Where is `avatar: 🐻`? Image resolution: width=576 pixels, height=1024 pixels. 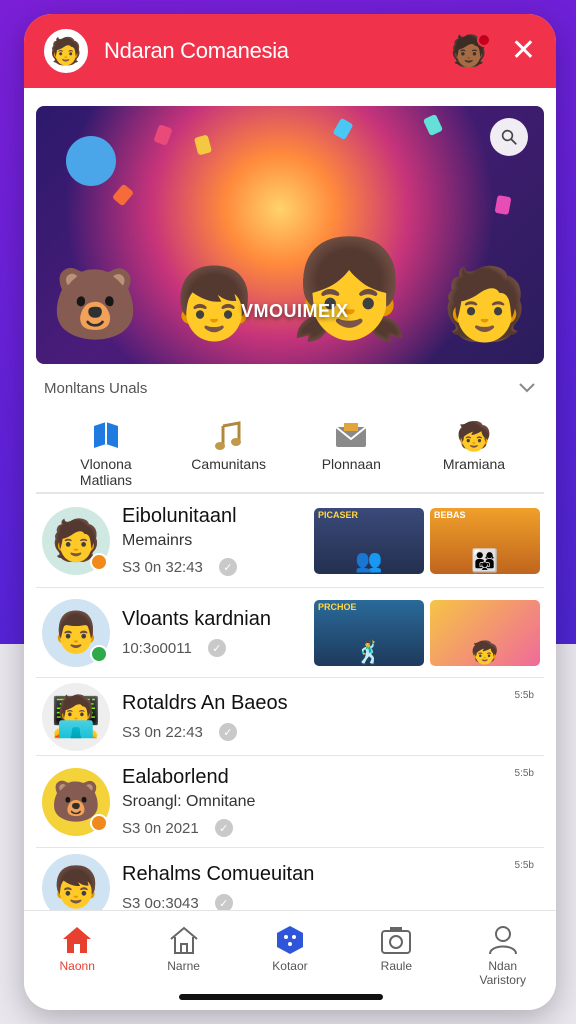 avatar: 🐻 is located at coordinates (76, 801).